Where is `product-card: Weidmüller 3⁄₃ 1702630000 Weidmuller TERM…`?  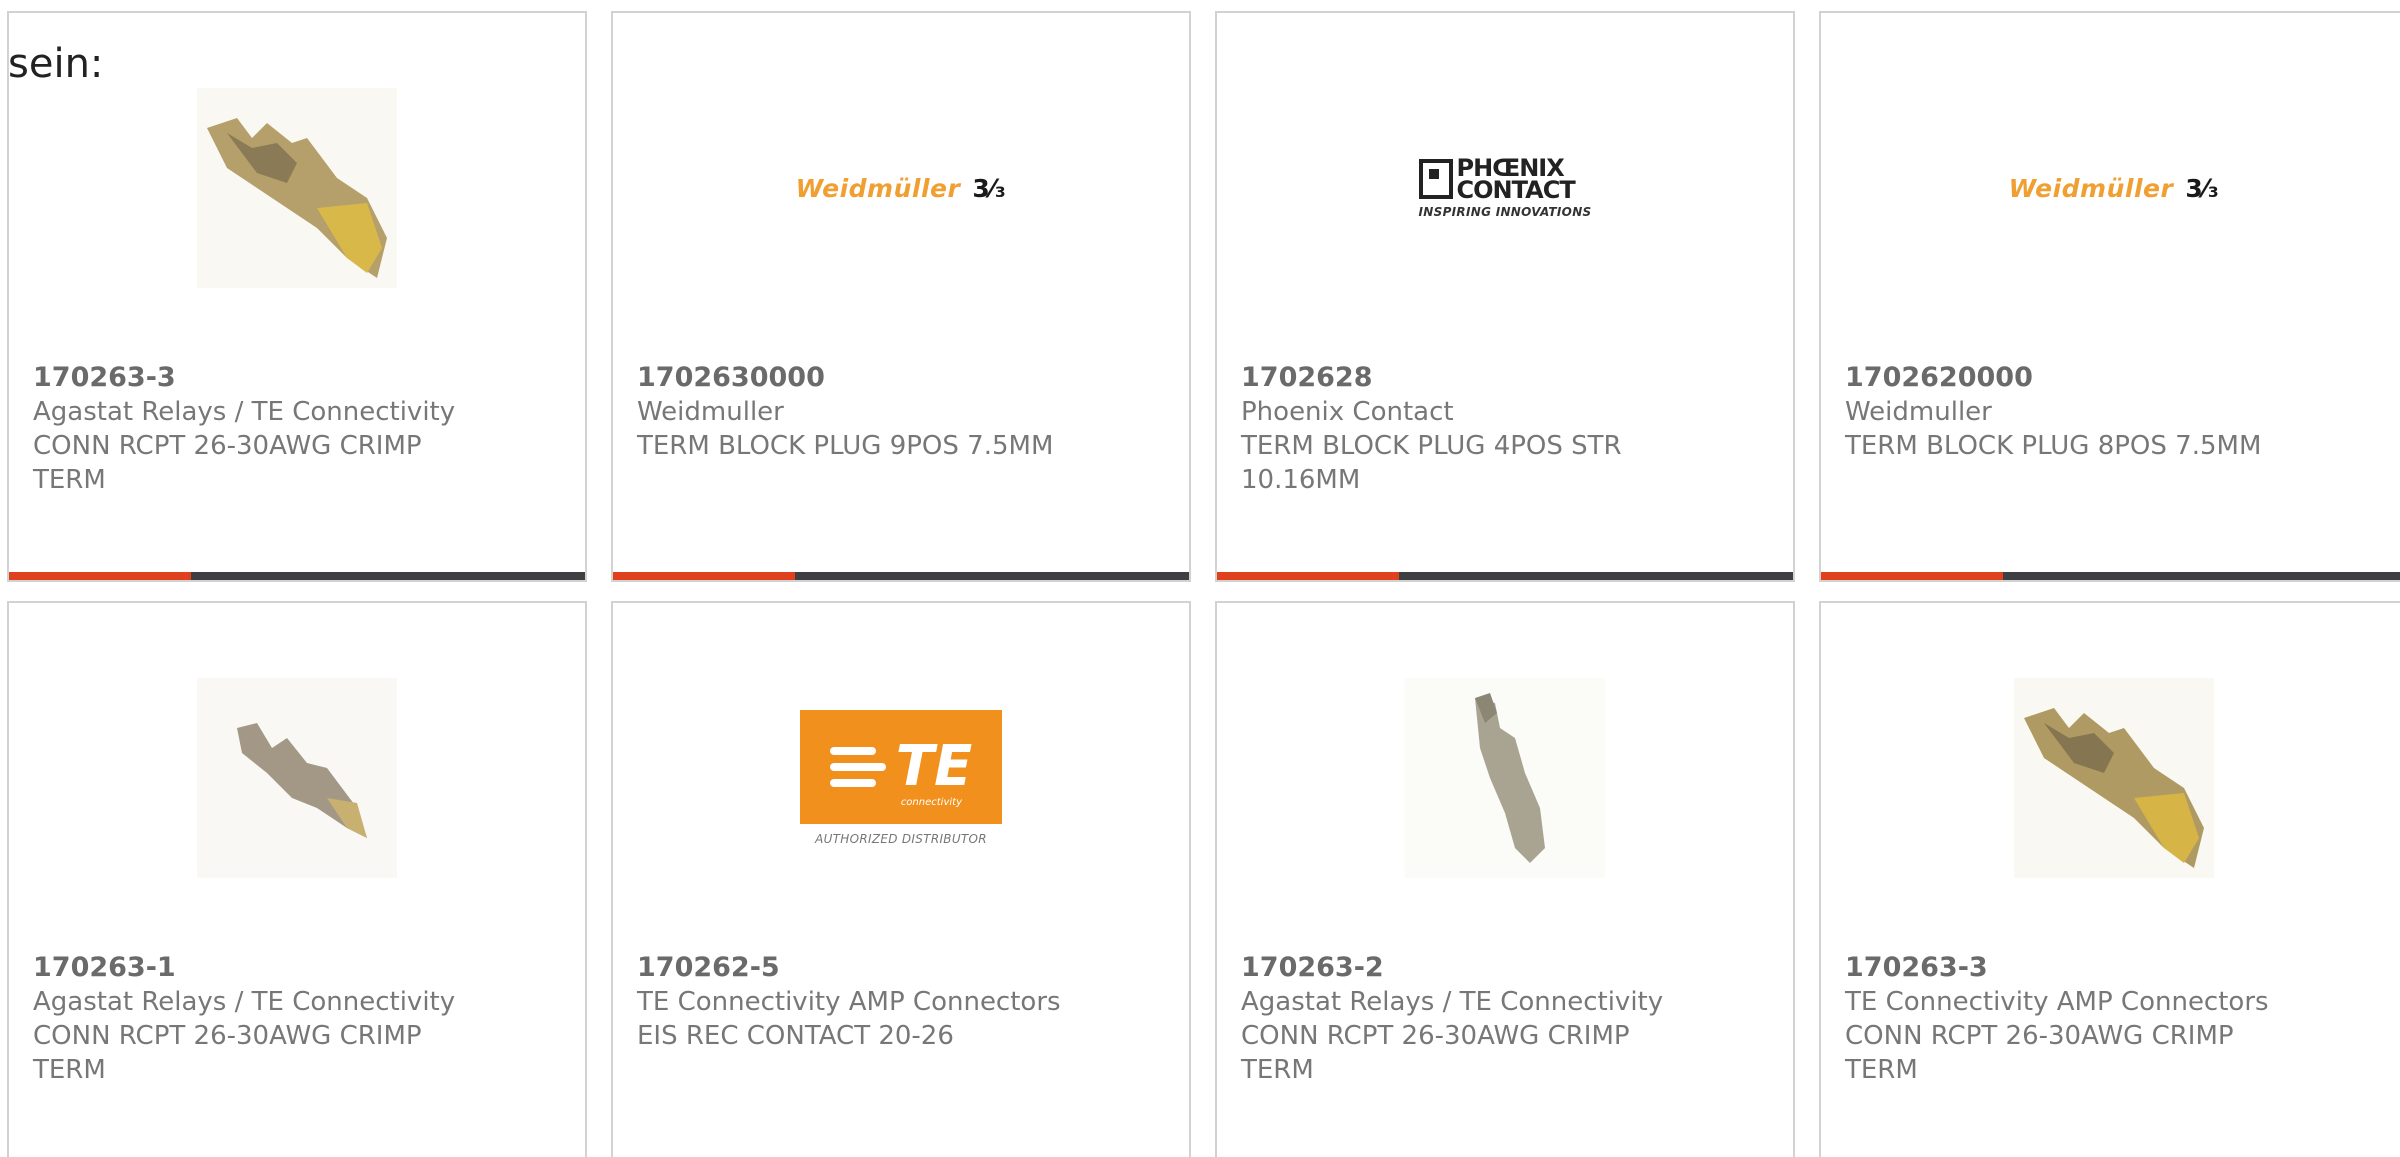 product-card: Weidmüller 3⁄₃ 1702630000 Weidmuller TERM… is located at coordinates (901, 296).